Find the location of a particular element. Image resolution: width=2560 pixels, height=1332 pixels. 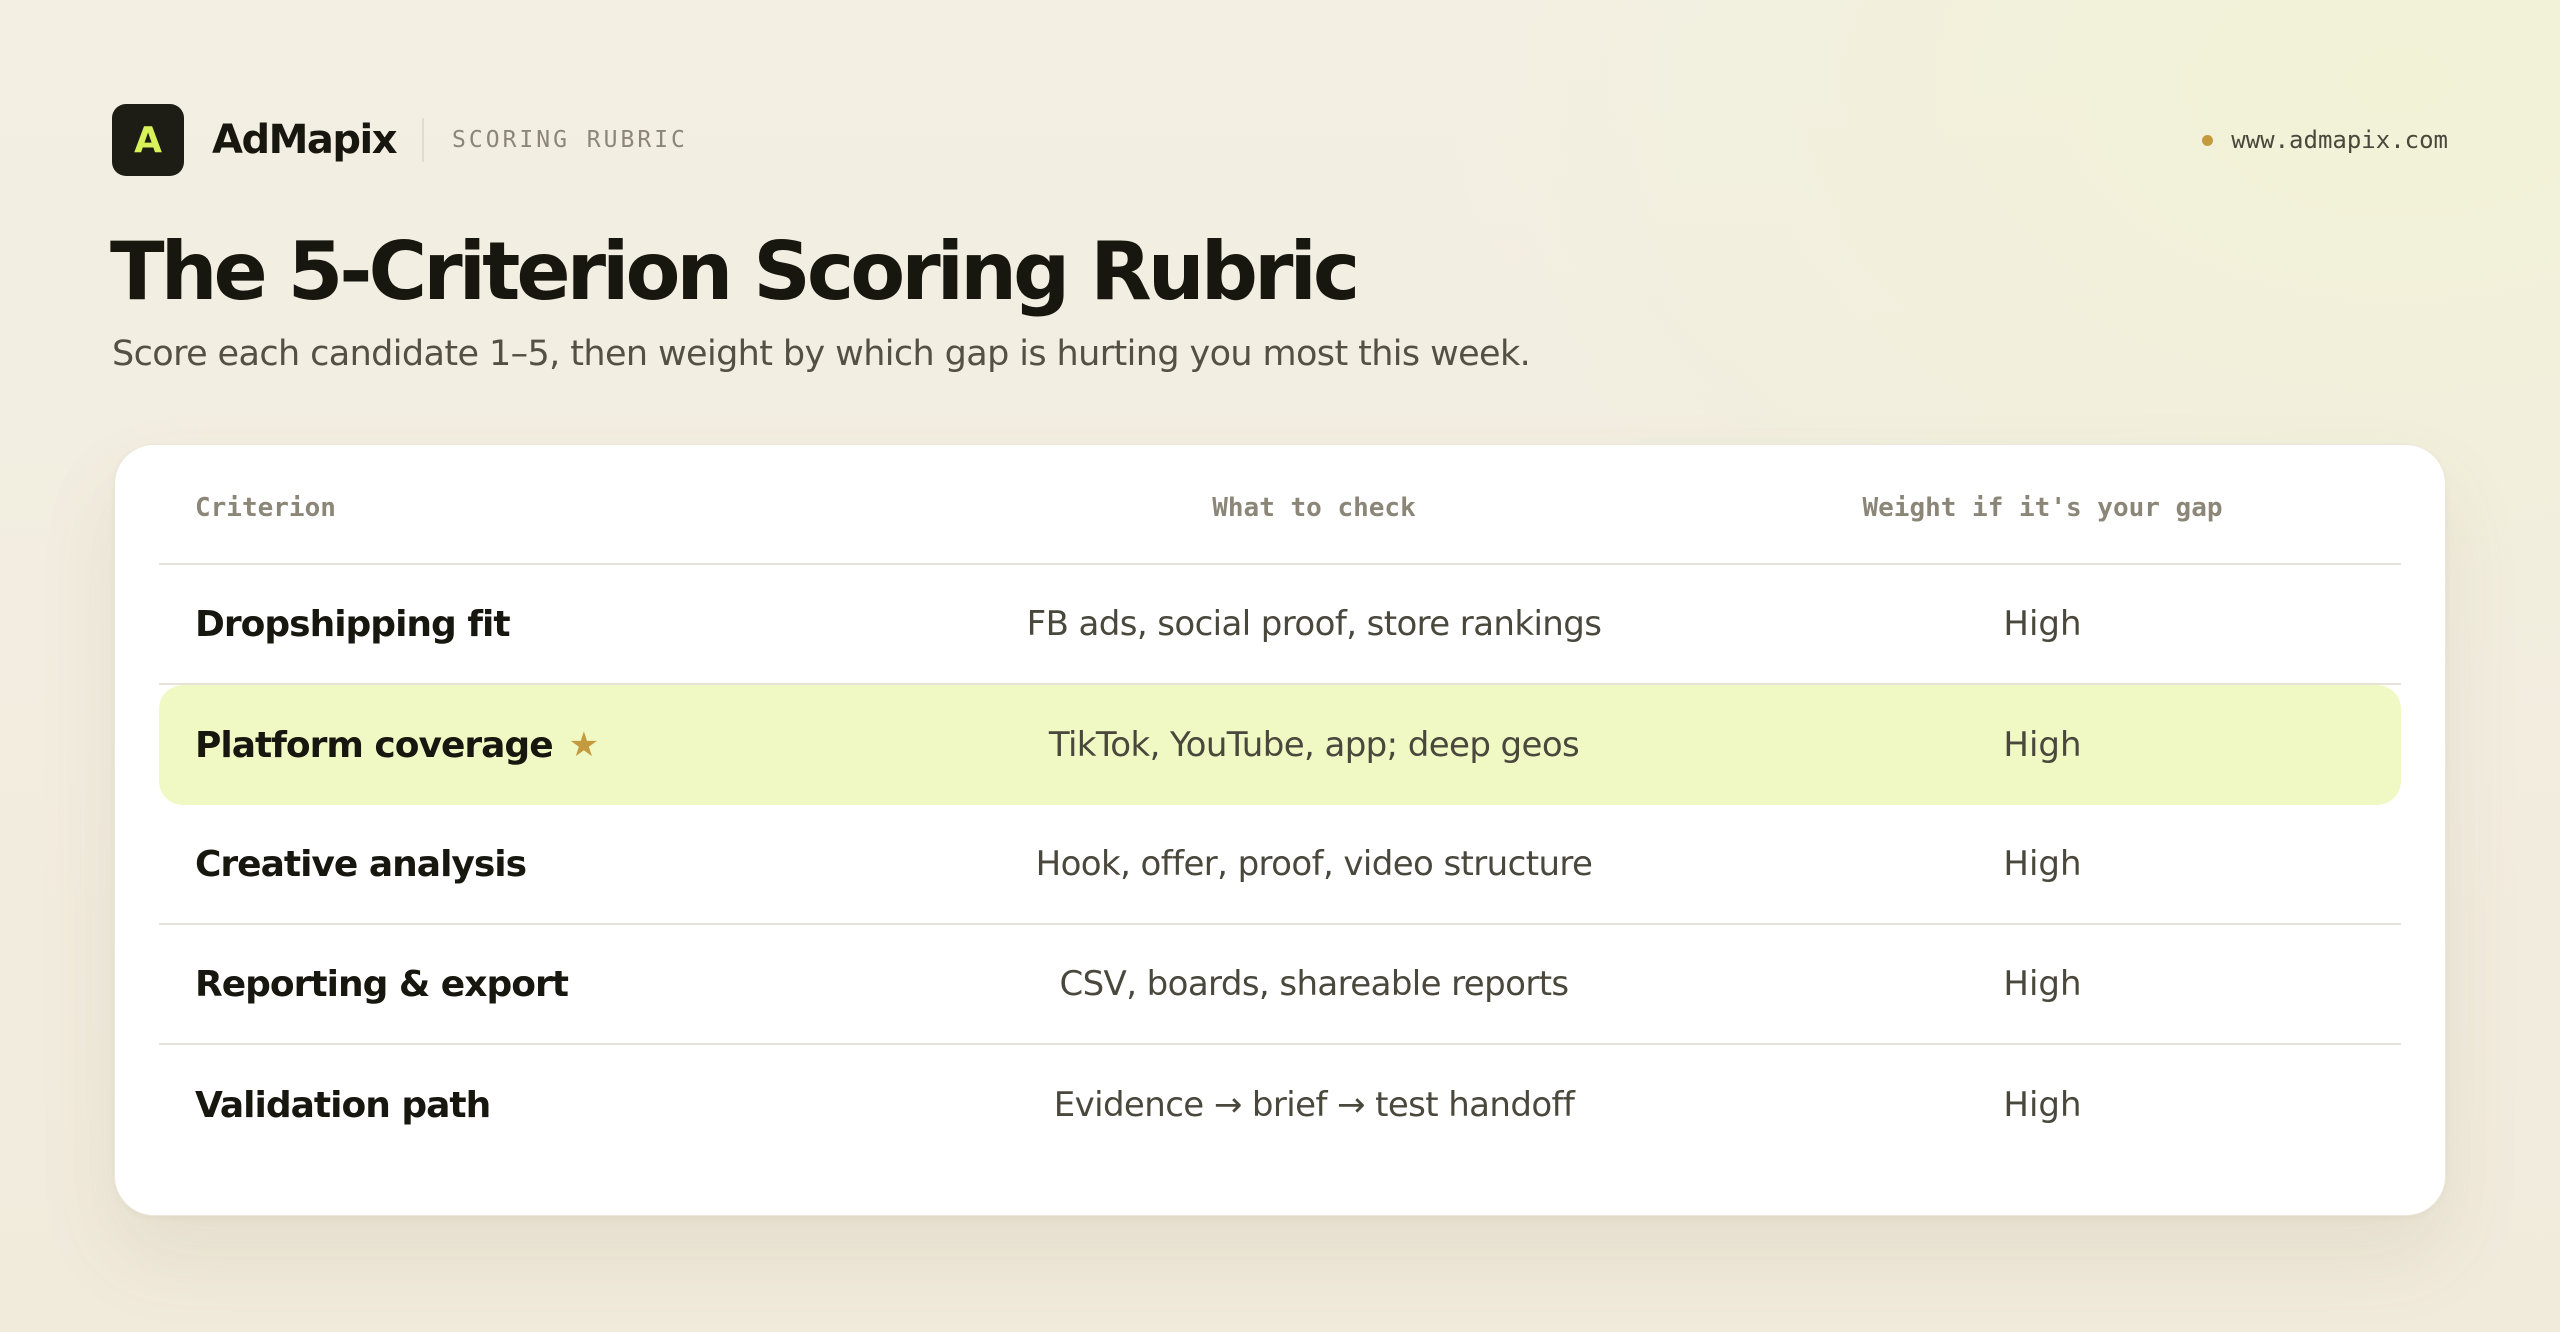

star-icon: ★ is located at coordinates (584, 745).